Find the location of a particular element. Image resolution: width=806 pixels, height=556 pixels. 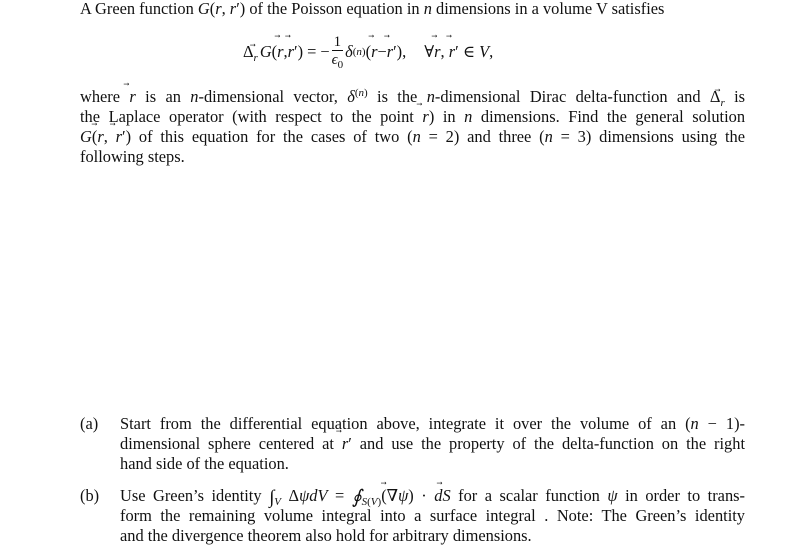

intro-text: A Green function is located at coordinates (139, 9).